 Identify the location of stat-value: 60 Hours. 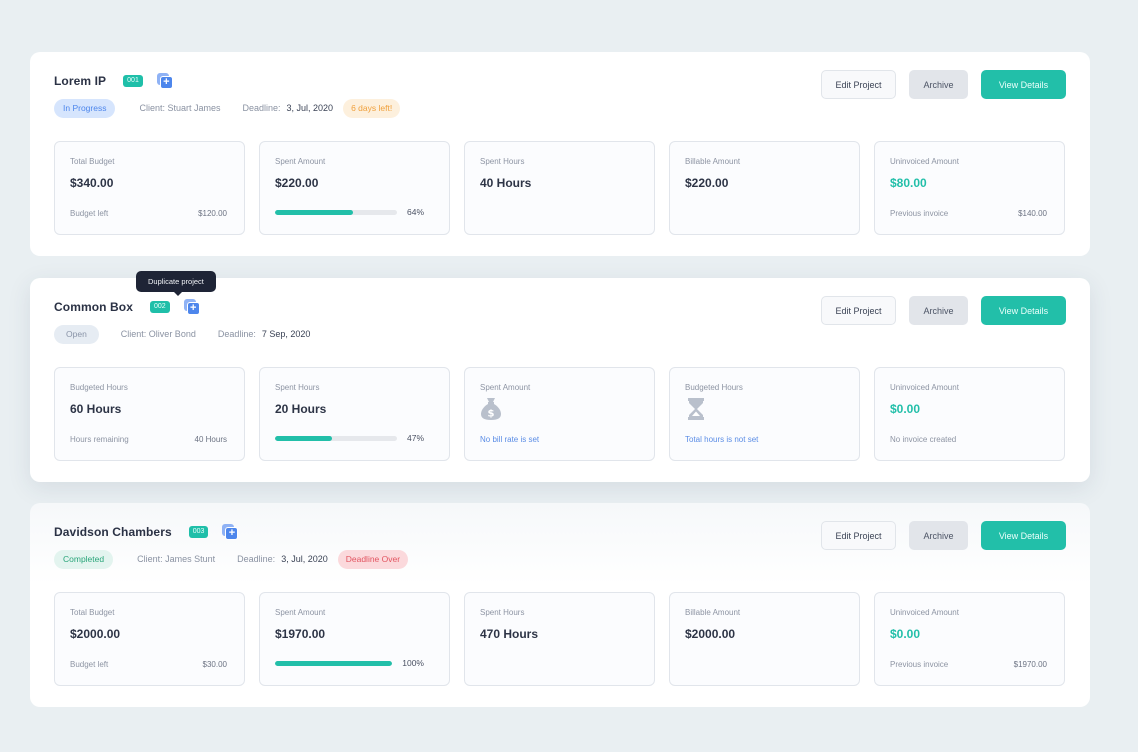
(96, 409).